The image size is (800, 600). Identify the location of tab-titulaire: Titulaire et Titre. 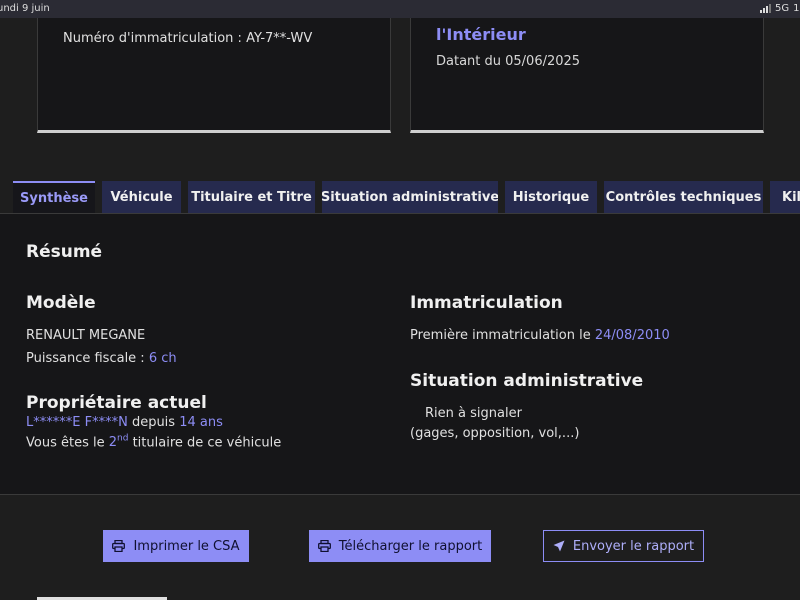
(251, 197).